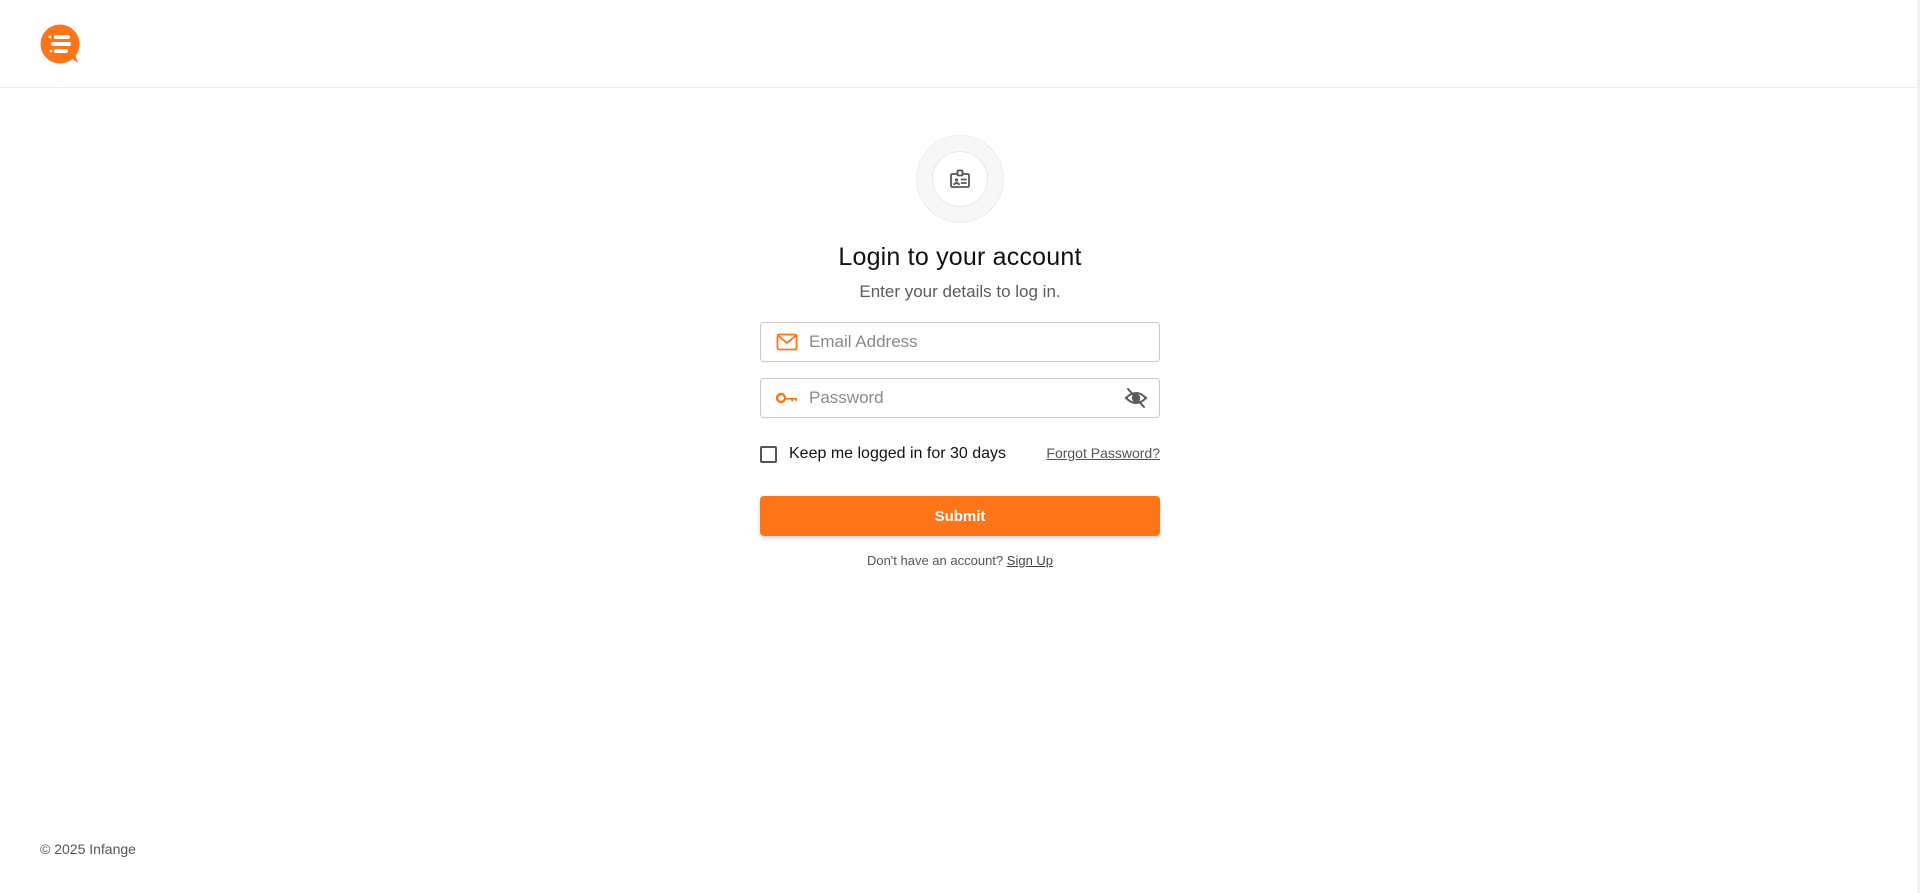 The height and width of the screenshot is (893, 1920). What do you see at coordinates (966, 398) in the screenshot?
I see `password-input` at bounding box center [966, 398].